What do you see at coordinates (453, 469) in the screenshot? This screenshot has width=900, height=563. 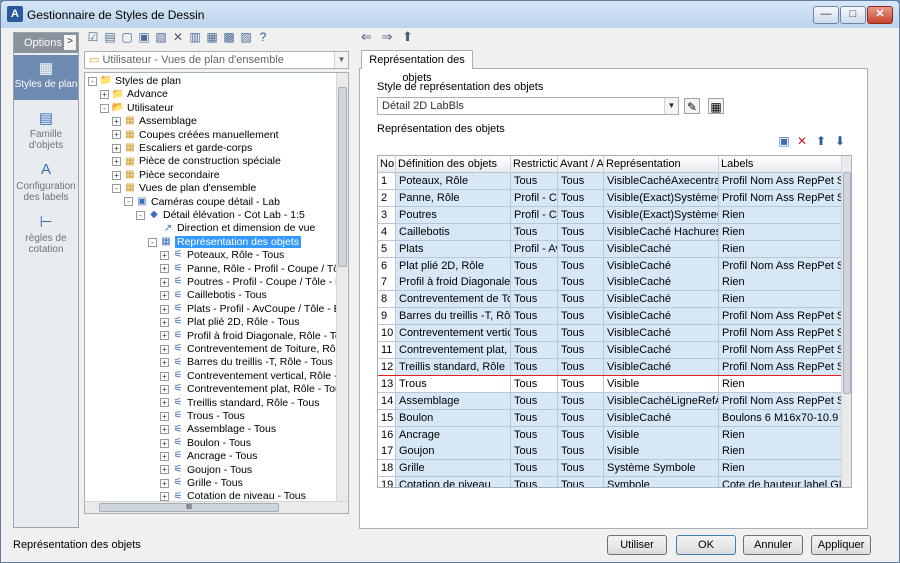 I see `table-cell: Grille` at bounding box center [453, 469].